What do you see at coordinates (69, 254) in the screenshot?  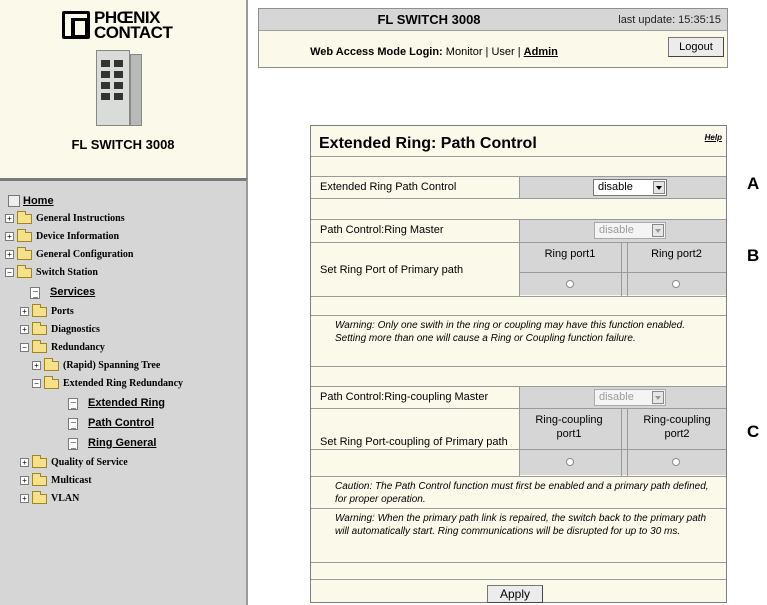 I see `nav-general-configuration: + General Configuration` at bounding box center [69, 254].